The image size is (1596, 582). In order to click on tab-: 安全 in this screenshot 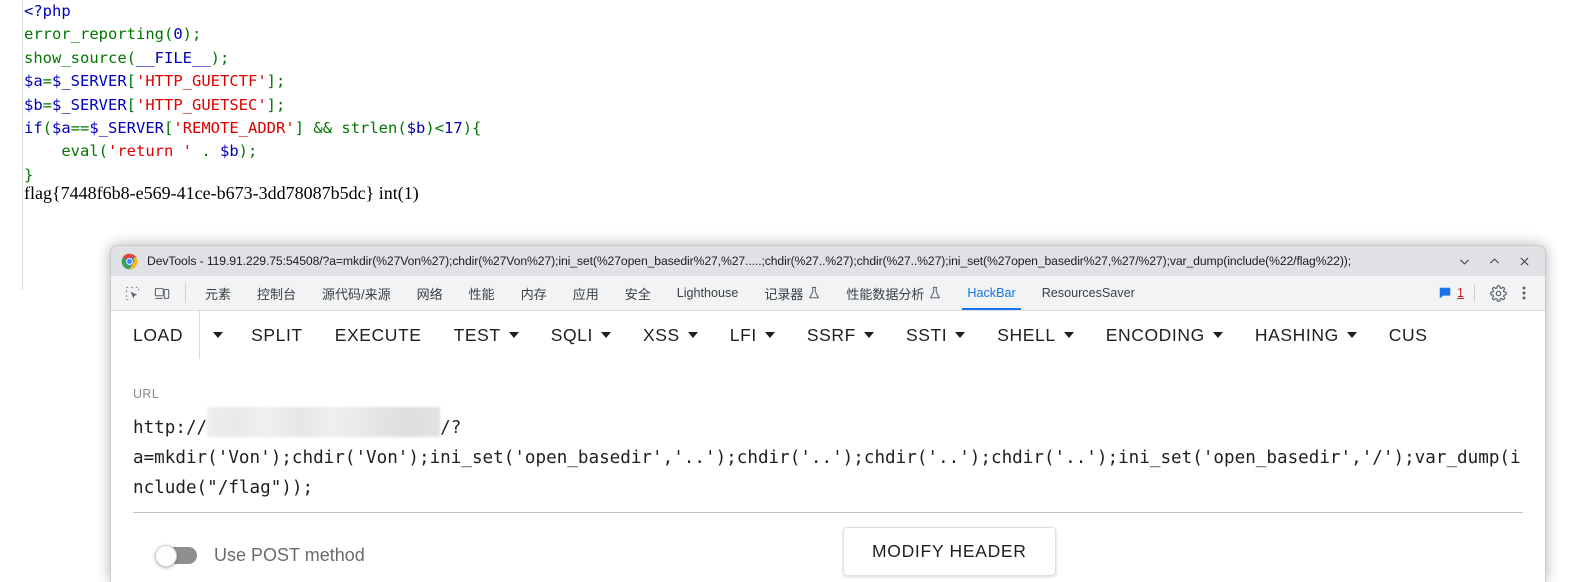, I will do `click(638, 293)`.